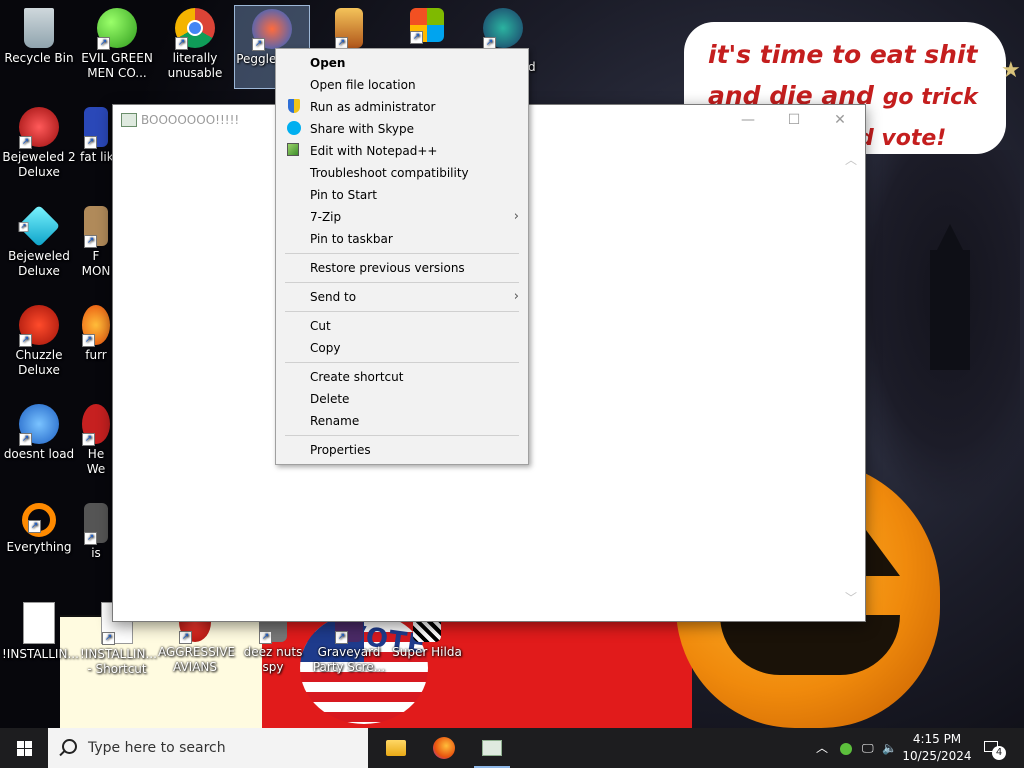 This screenshot has height=768, width=1024. Describe the element at coordinates (492, 748) in the screenshot. I see `taskbar-active-window` at that location.